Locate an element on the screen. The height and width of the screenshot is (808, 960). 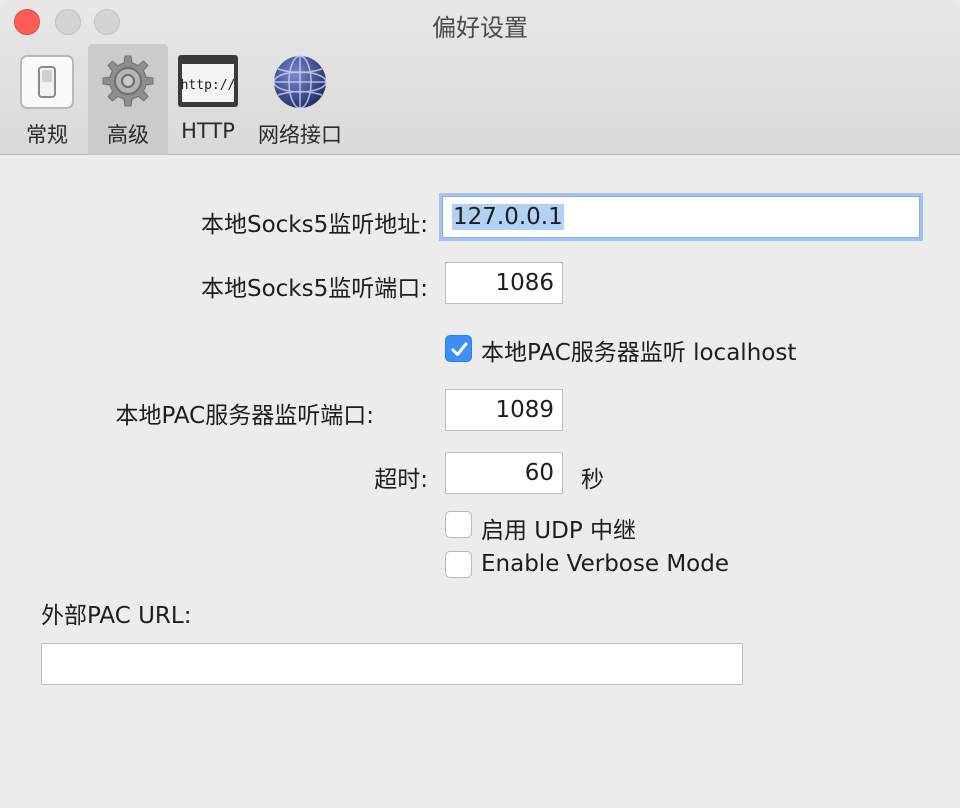
tab-network-interface: 网络接口 is located at coordinates (300, 99).